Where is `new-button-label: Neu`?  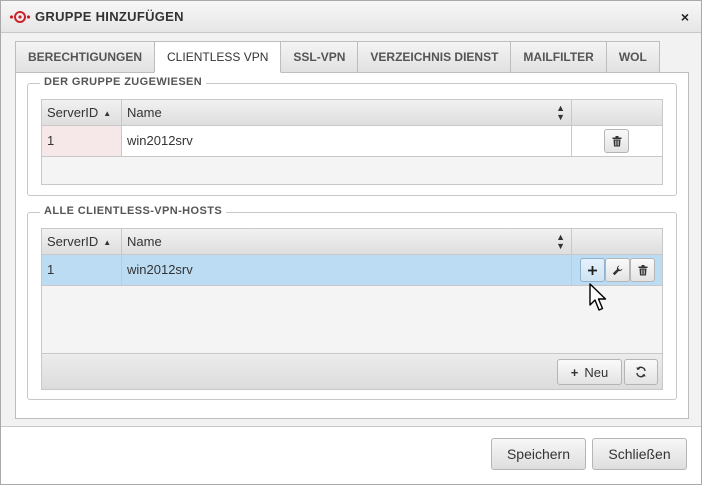 new-button-label: Neu is located at coordinates (596, 372).